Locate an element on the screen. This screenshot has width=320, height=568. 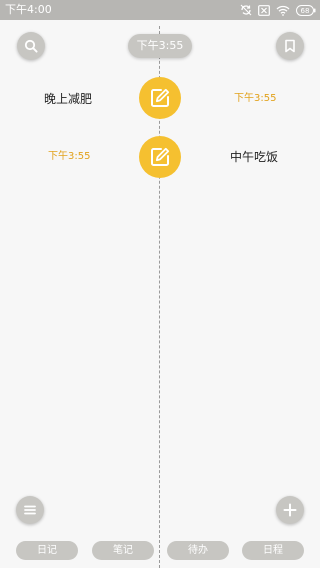
add-icon is located at coordinates (290, 510).